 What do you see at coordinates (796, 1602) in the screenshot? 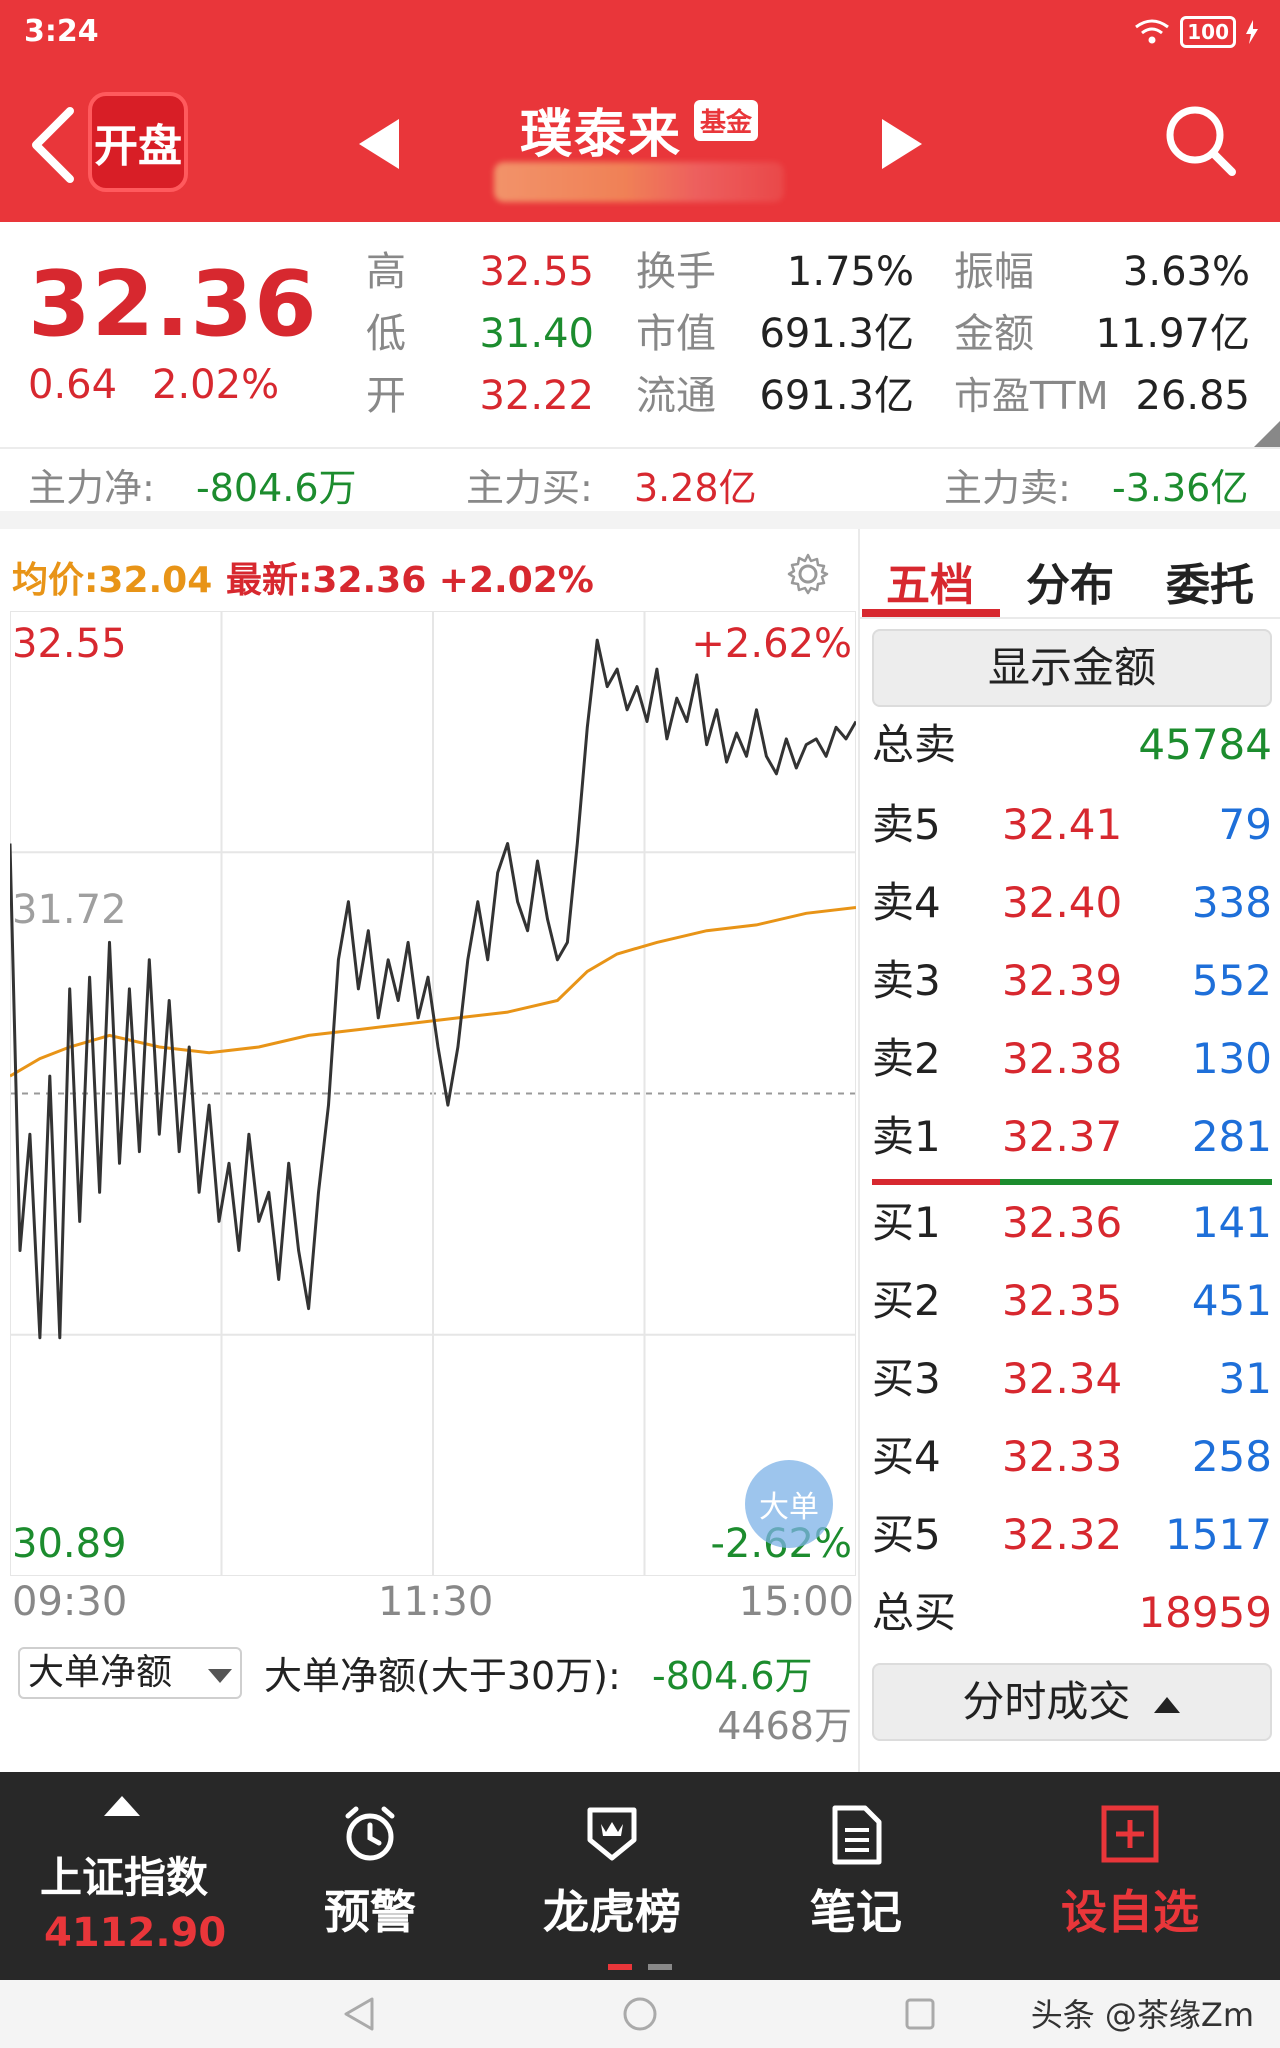
I see `time-tick-end: 15:00` at bounding box center [796, 1602].